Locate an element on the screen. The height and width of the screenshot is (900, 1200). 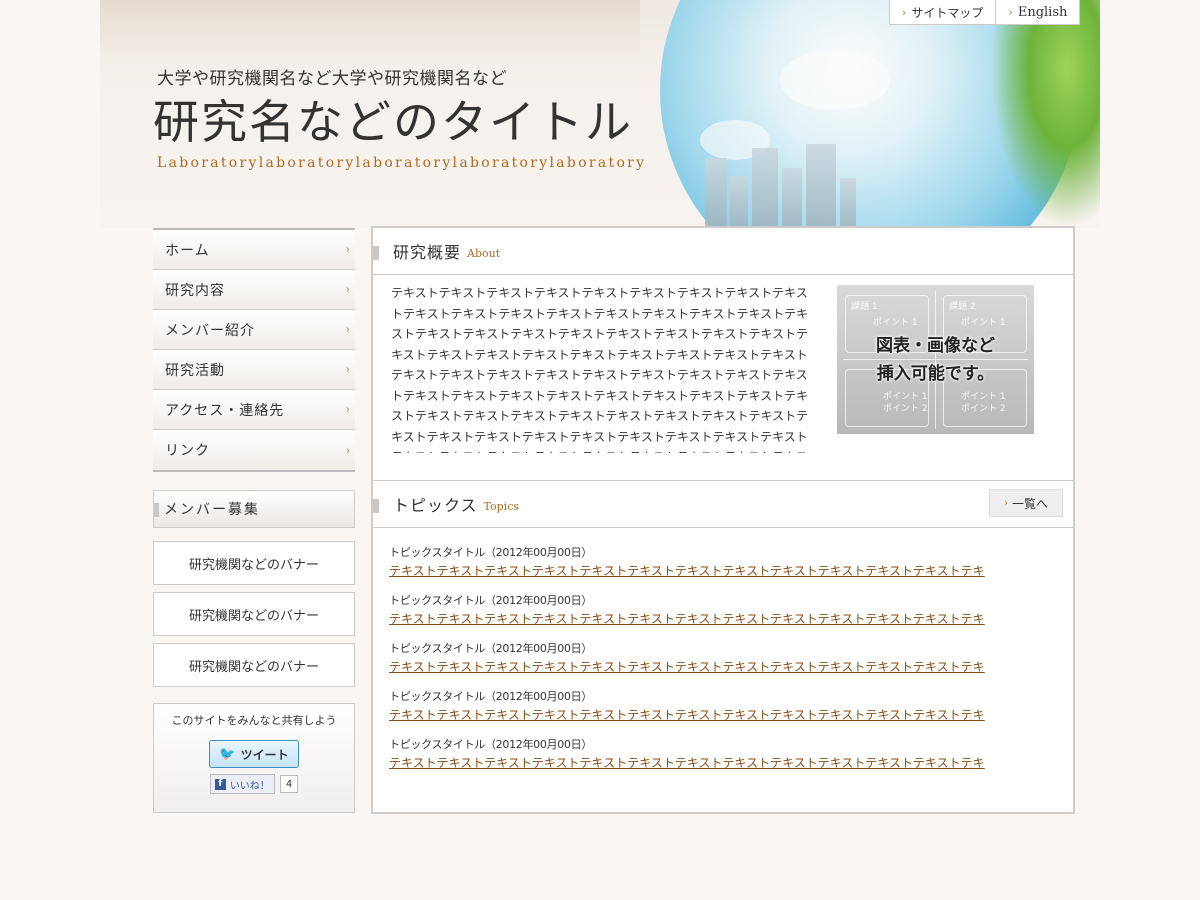
nav-item-label: リンク is located at coordinates (187, 451).